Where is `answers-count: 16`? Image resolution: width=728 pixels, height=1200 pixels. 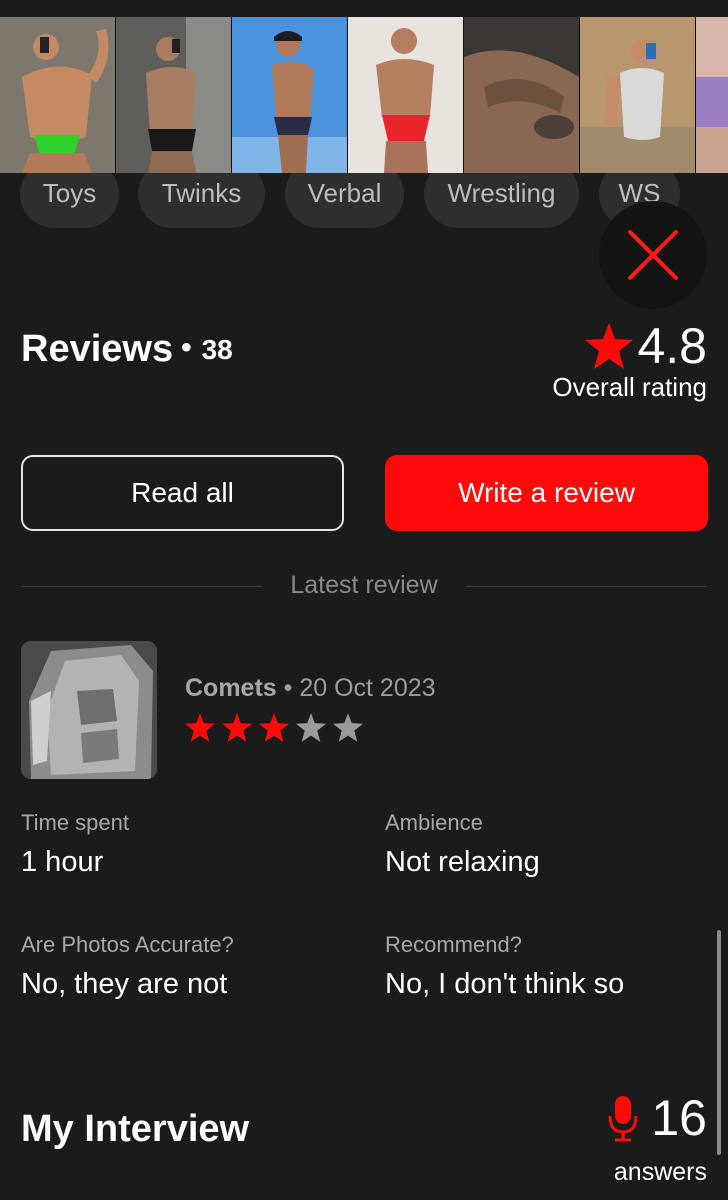 answers-count: 16 is located at coordinates (679, 1118).